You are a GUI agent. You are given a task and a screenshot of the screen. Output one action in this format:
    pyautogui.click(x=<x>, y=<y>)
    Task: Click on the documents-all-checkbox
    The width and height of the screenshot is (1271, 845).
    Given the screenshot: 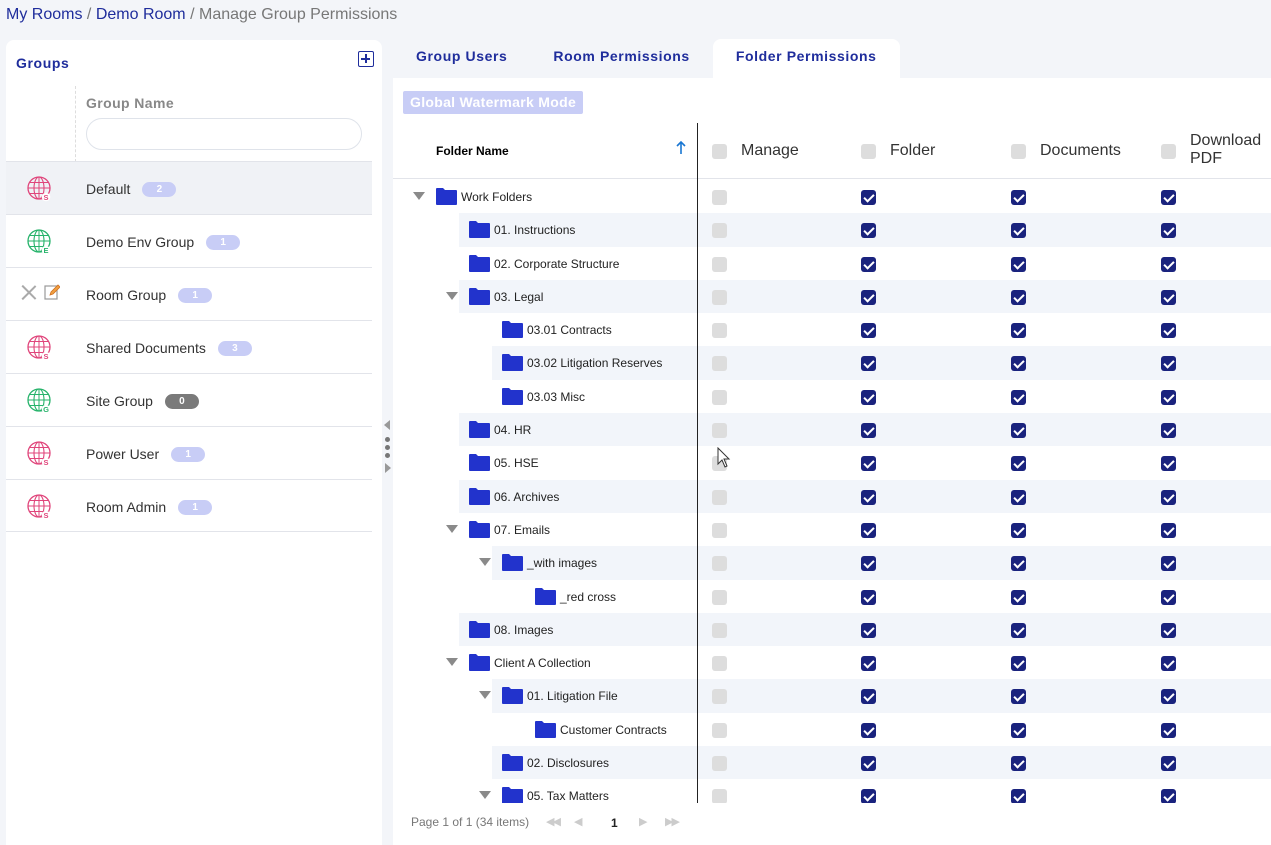 What is the action you would take?
    pyautogui.click(x=1018, y=151)
    